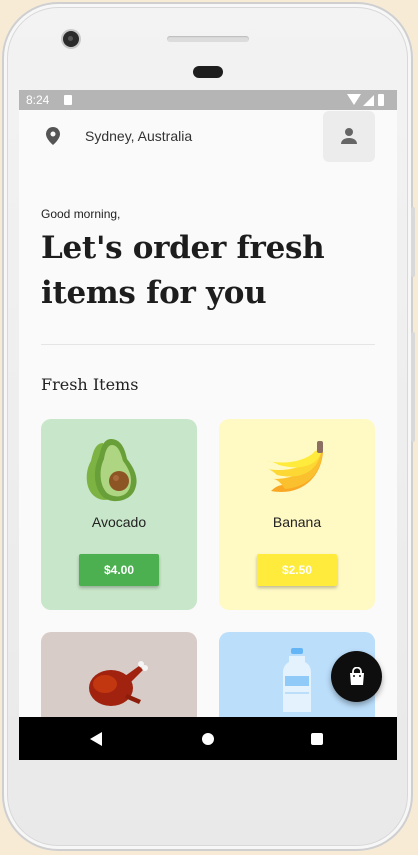 This screenshot has height=855, width=418. I want to click on sd-card-icon, so click(68, 100).